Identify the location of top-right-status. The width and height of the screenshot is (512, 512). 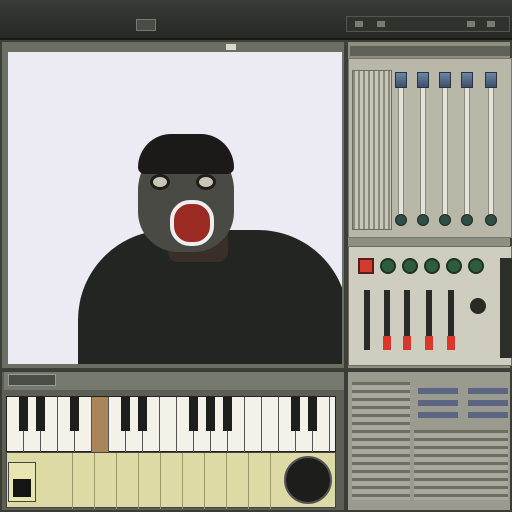
(428, 24).